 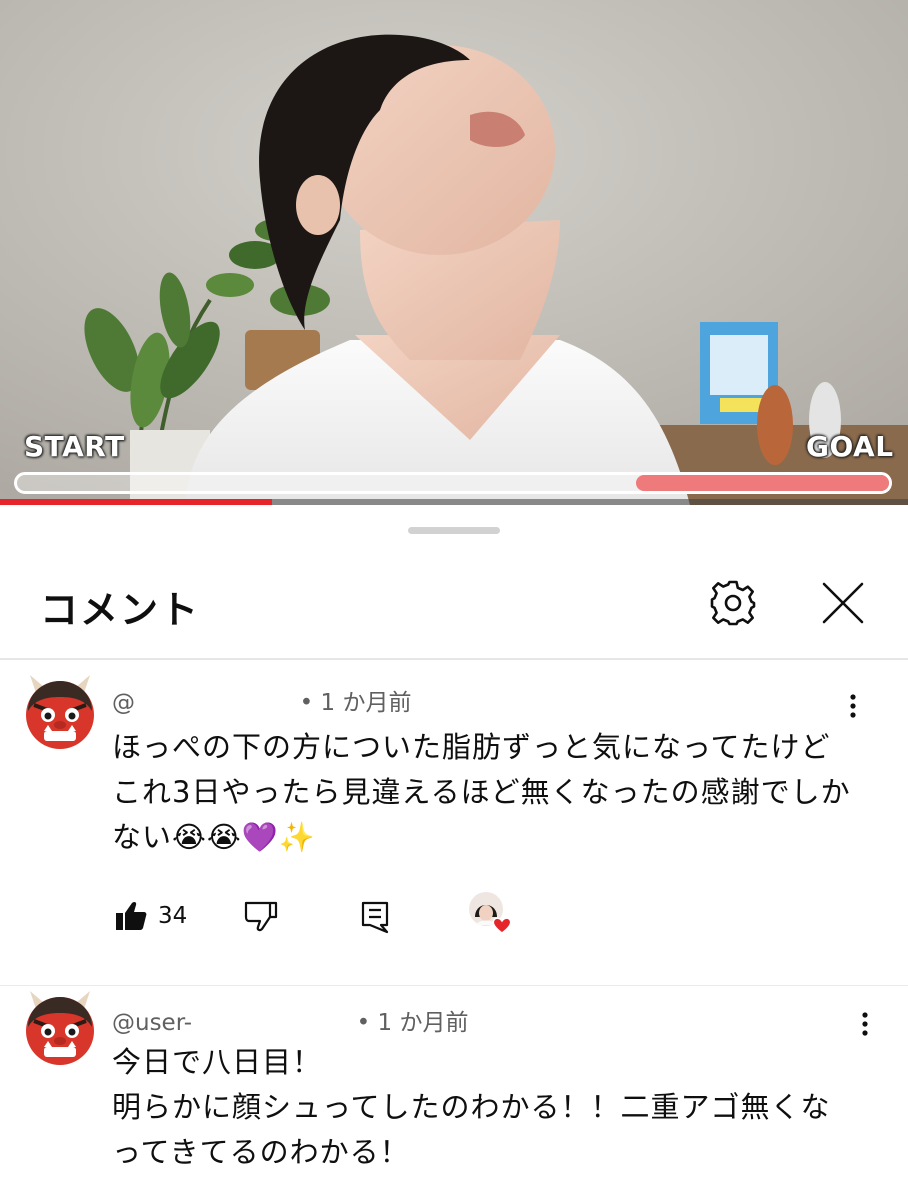 I want to click on close-button, so click(x=843, y=603).